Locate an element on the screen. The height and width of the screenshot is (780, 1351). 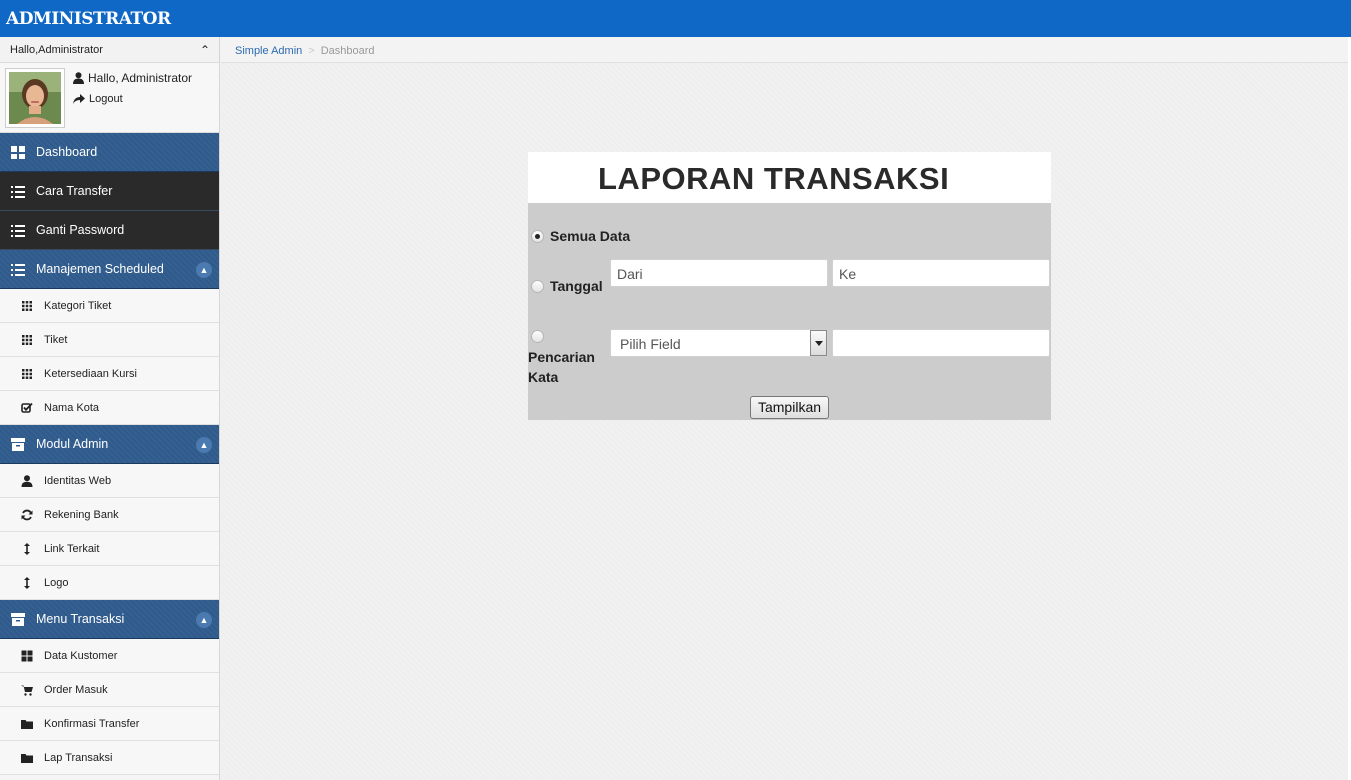
sidebar-item-label: Ganti Password is located at coordinates (80, 230).